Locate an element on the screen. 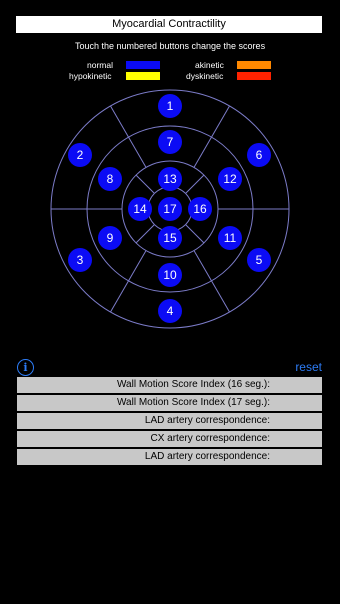 The image size is (340, 604). segment-button-2: 2 is located at coordinates (80, 155).